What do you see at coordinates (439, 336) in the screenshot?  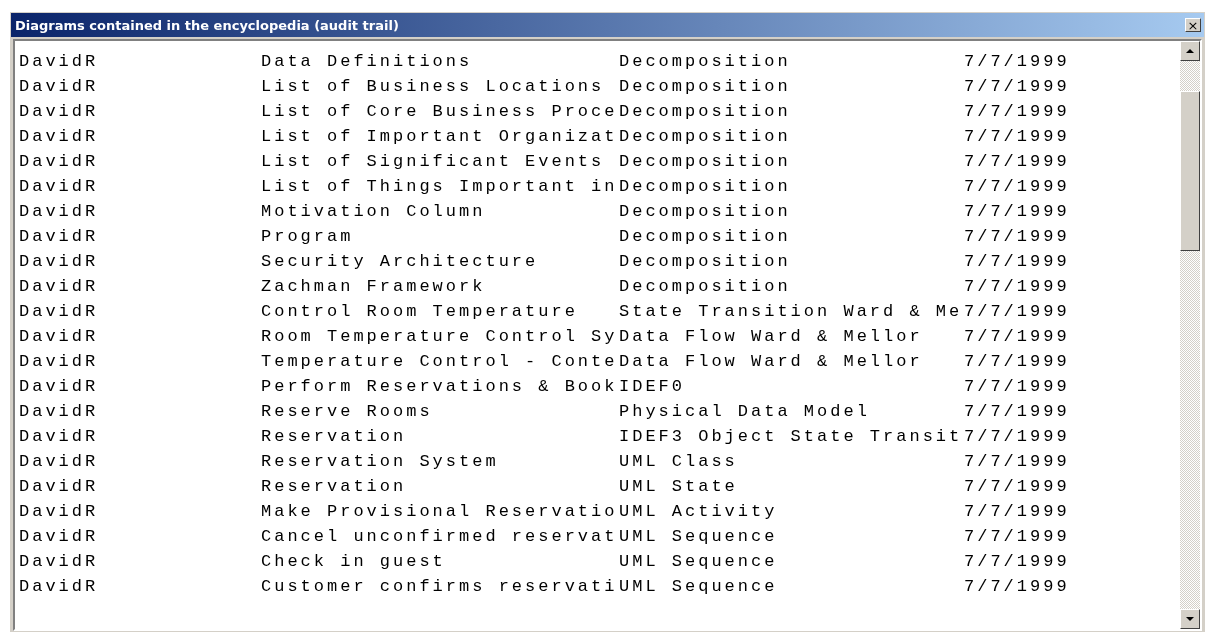 I see `diagram-name-cell: Room Temperature Control Sy` at bounding box center [439, 336].